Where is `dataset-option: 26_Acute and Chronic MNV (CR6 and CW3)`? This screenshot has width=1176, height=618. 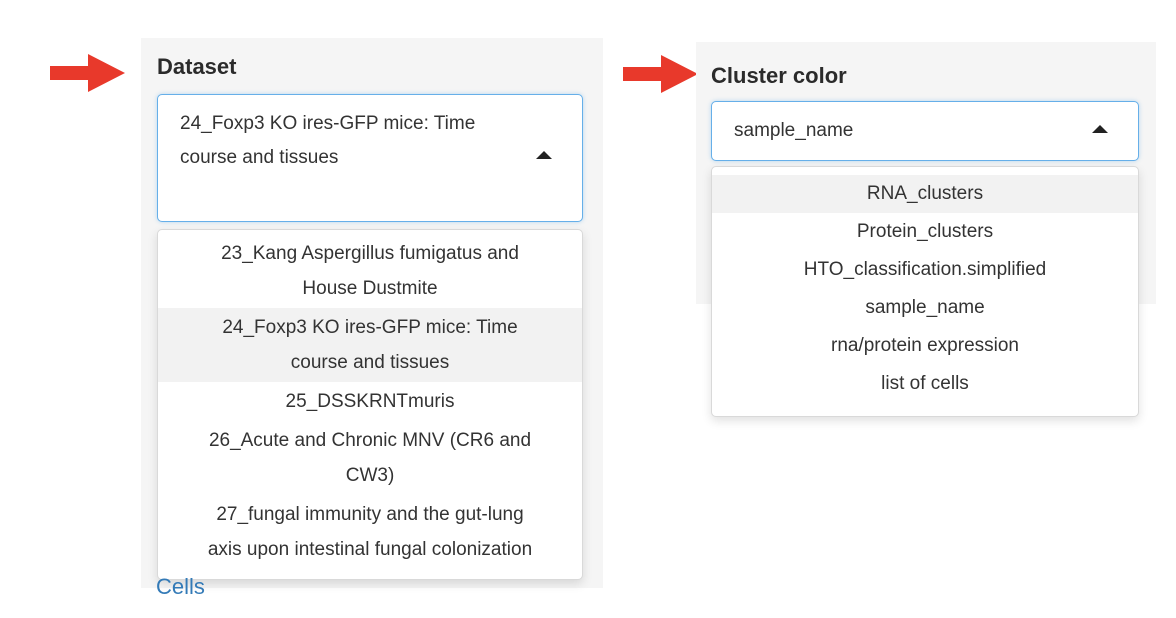 dataset-option: 26_Acute and Chronic MNV (CR6 and CW3) is located at coordinates (370, 458).